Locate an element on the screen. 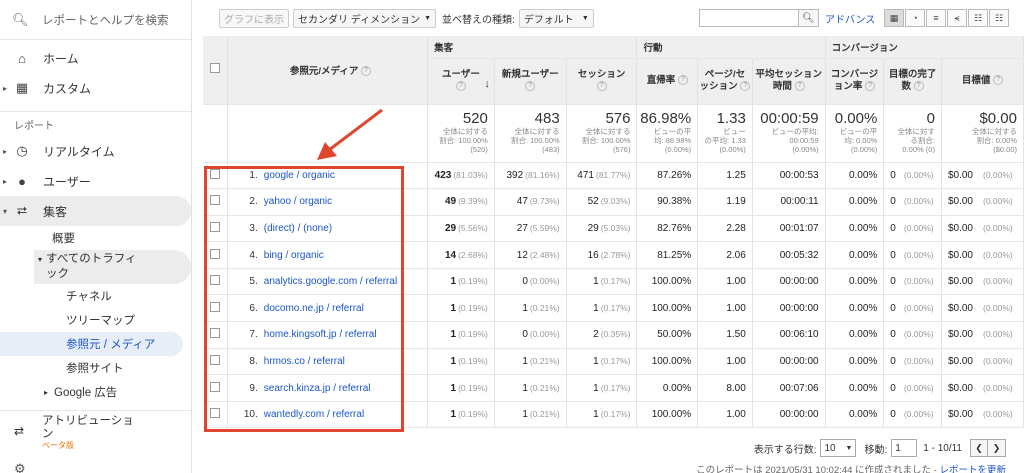  column-bounce-rate: 直帰率 ? is located at coordinates (667, 81).